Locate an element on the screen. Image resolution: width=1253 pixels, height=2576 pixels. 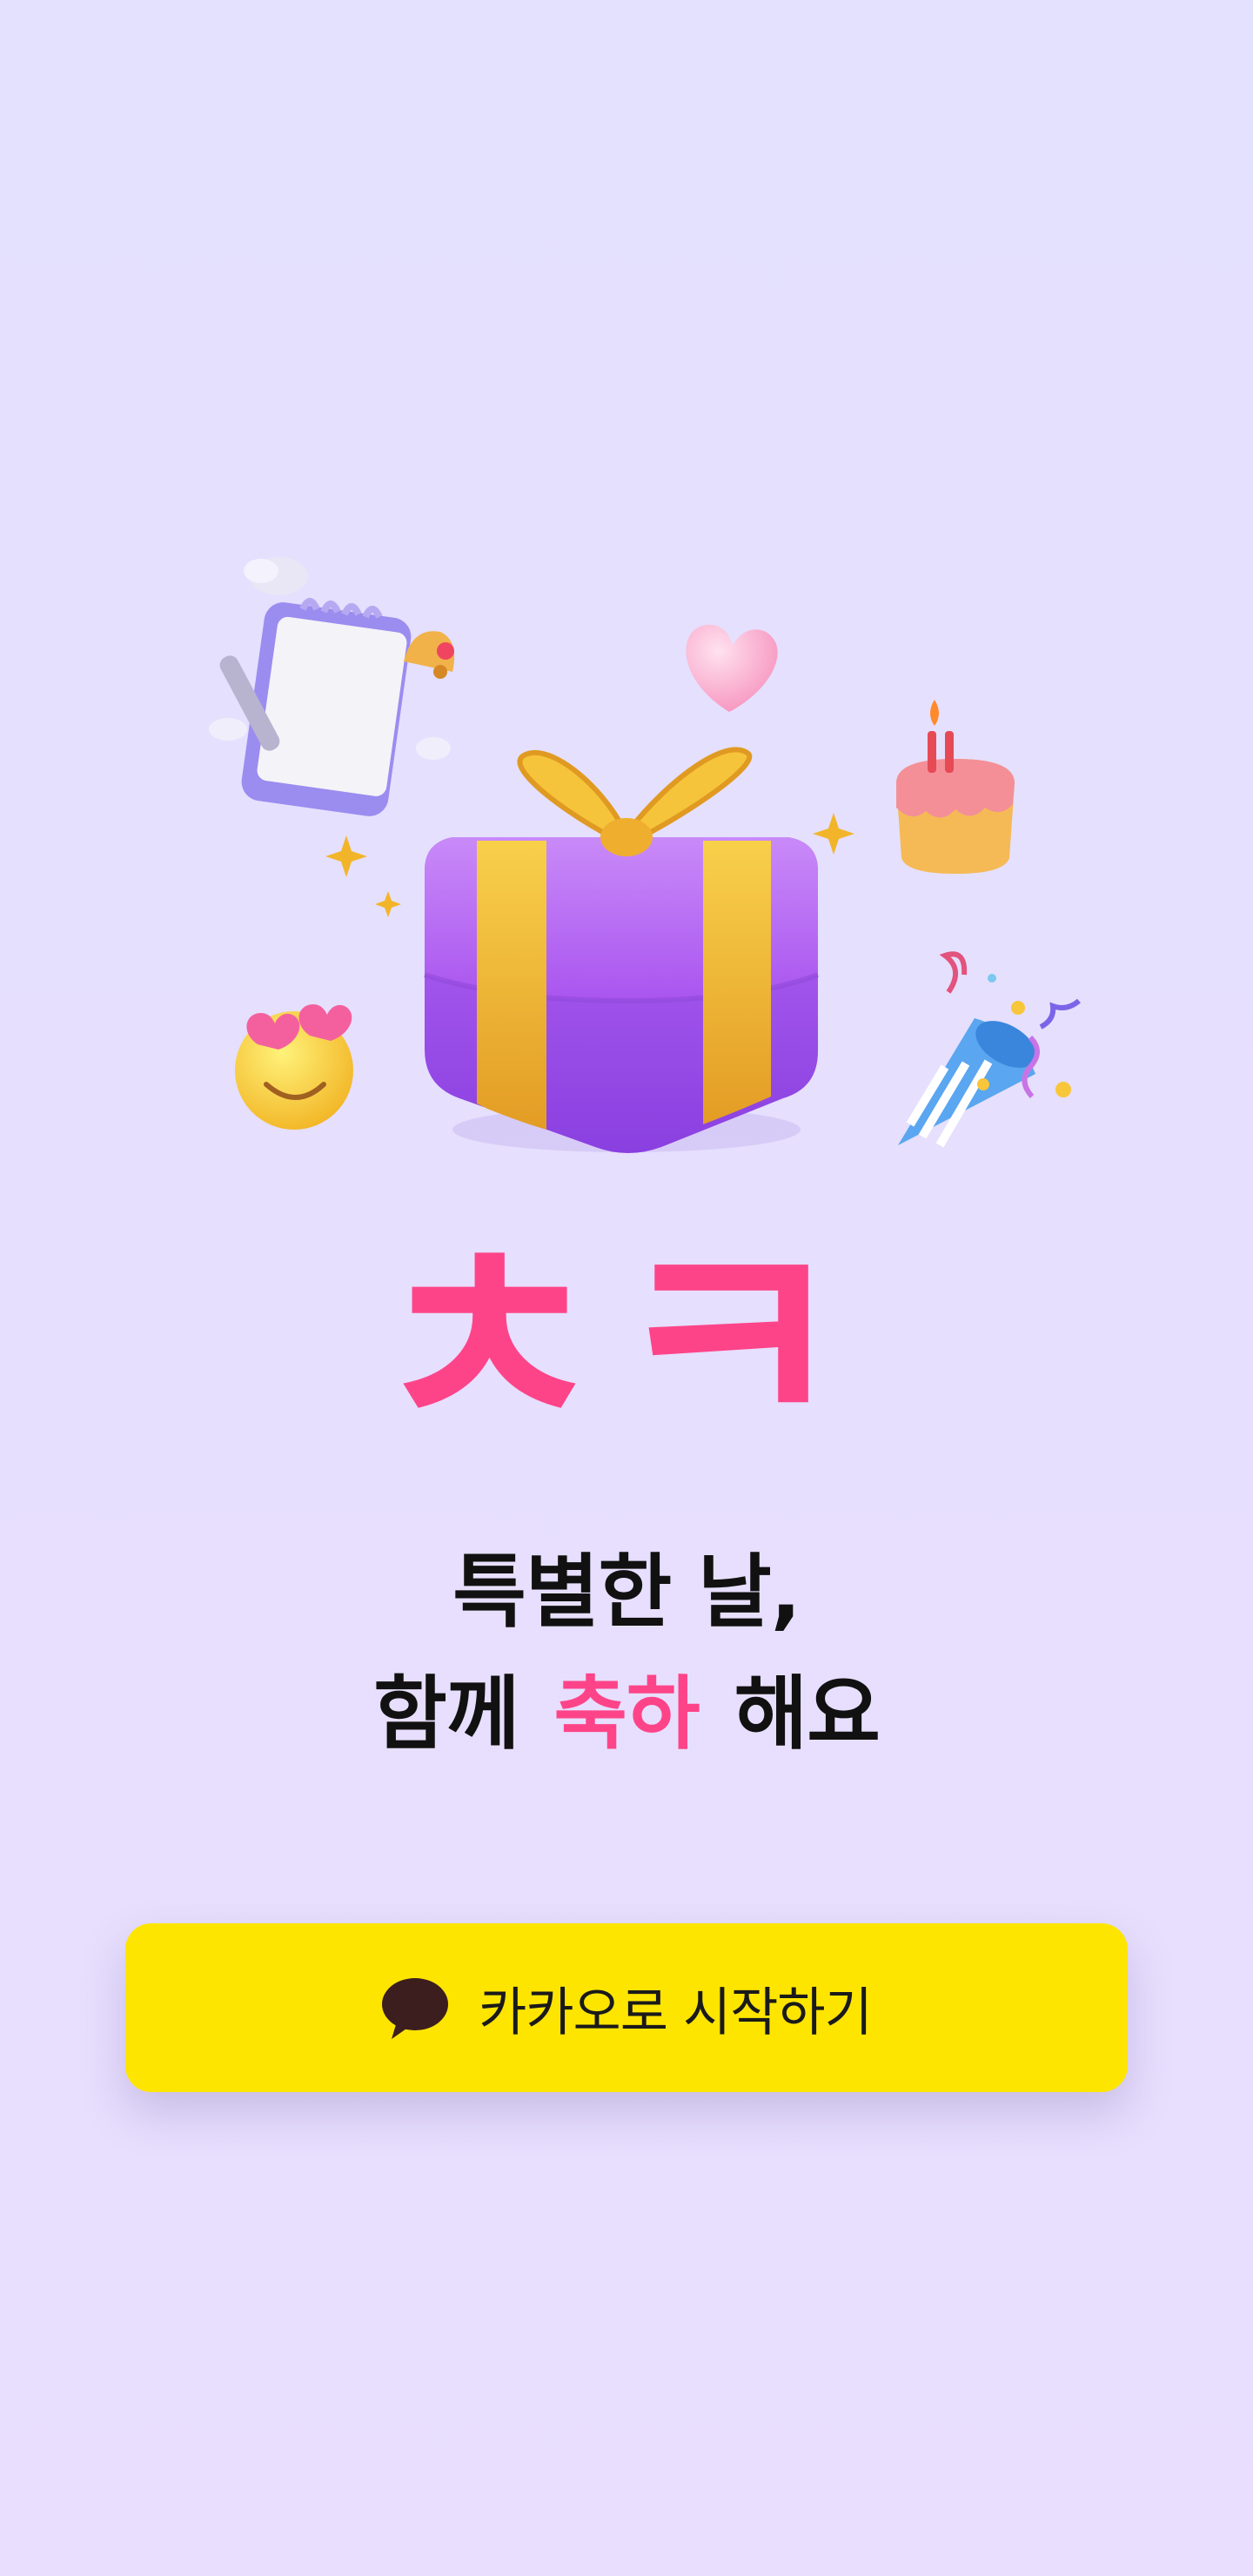
tagline: 특별한 날, 함께 축하 해요 is located at coordinates (626, 1653).